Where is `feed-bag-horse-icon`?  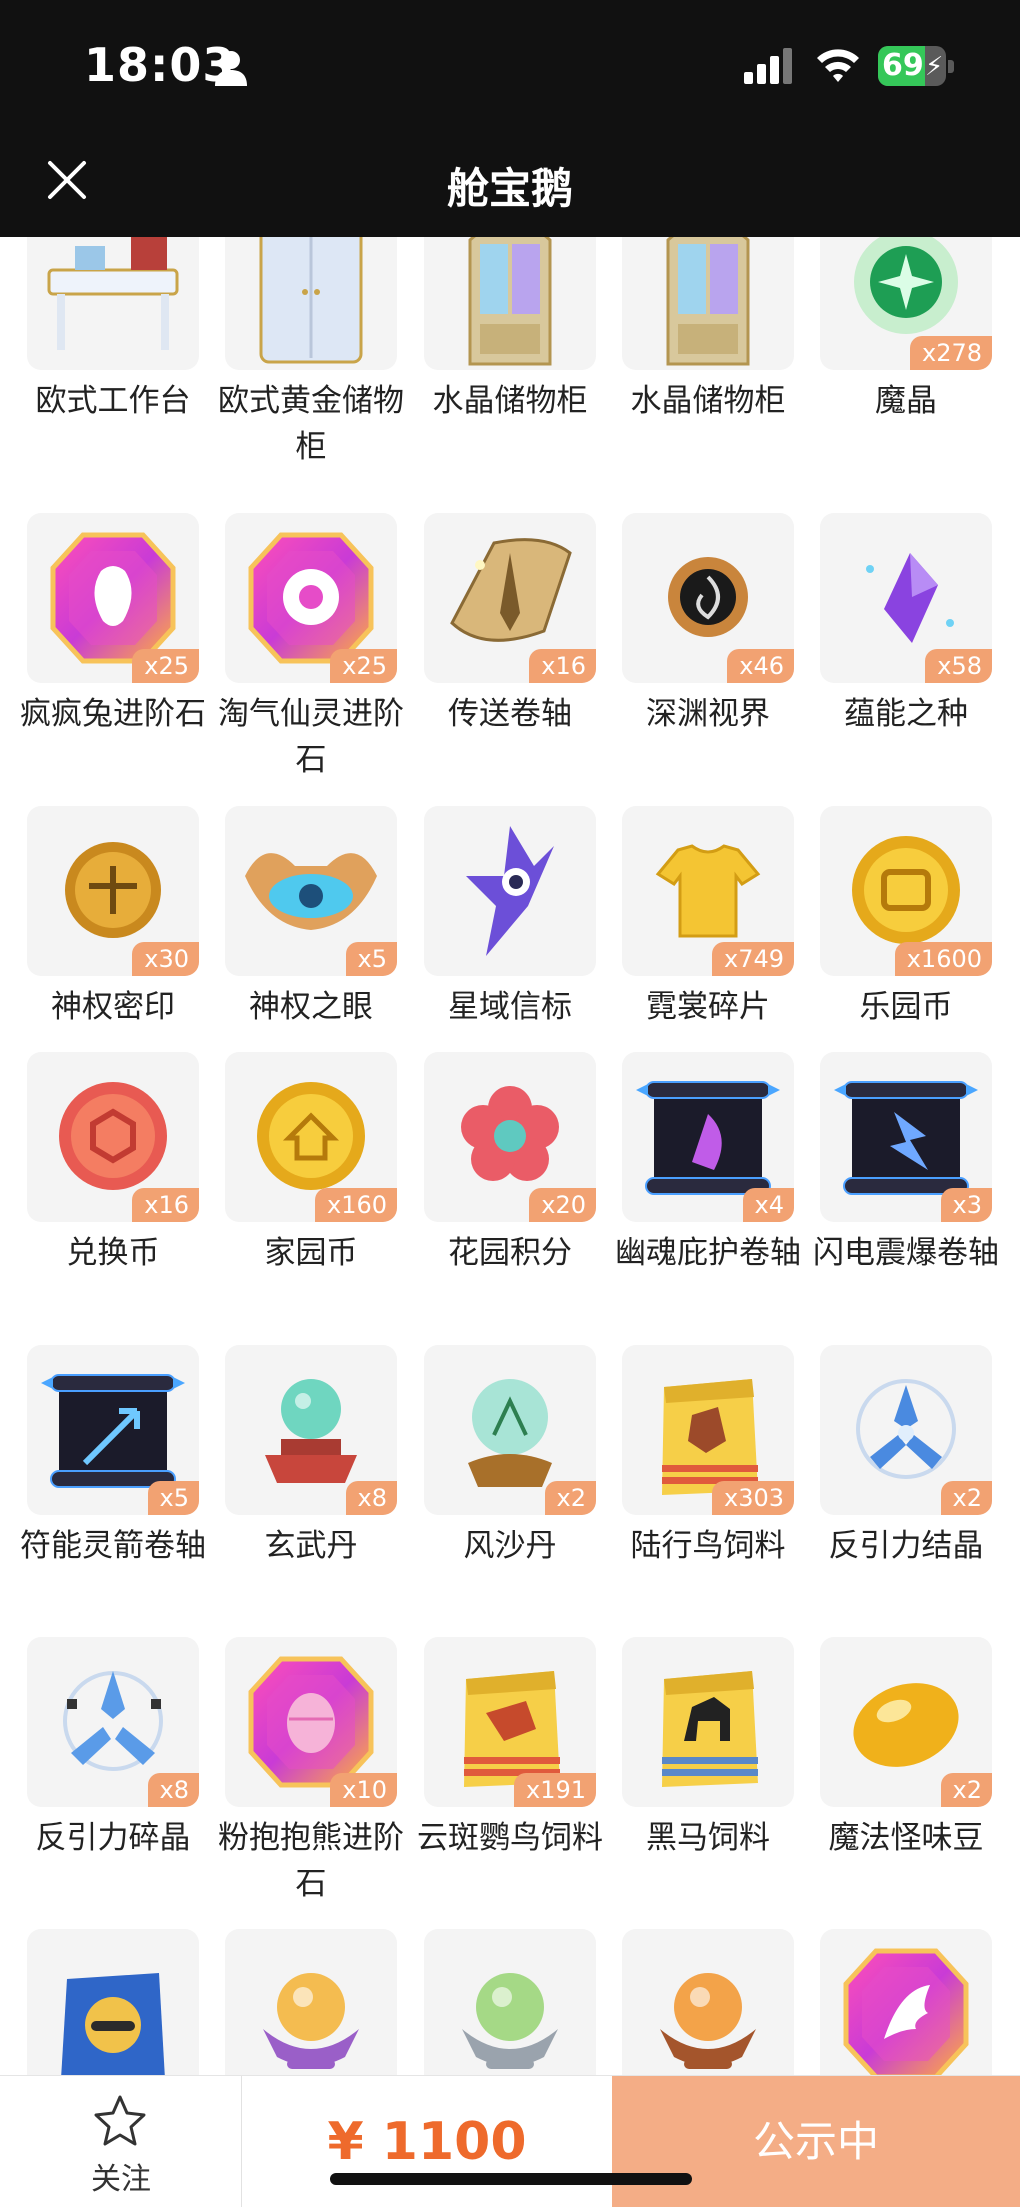 feed-bag-horse-icon is located at coordinates (710, 1729).